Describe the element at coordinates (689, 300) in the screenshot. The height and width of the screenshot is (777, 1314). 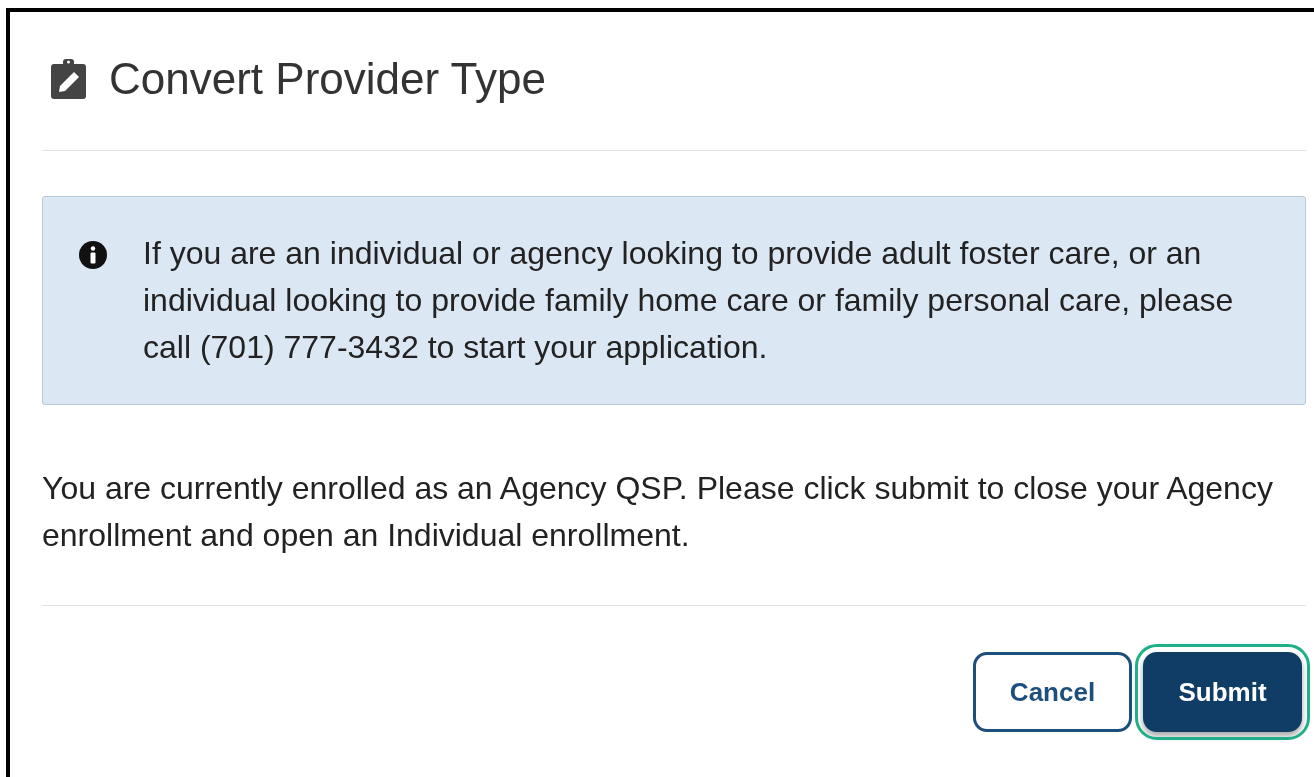
I see `alert-message: If you are an individual or agency looking to provide adult foster care, or an individual looking to provide family home care or family personal care, please call (701) 777-3432 to start your application.` at that location.